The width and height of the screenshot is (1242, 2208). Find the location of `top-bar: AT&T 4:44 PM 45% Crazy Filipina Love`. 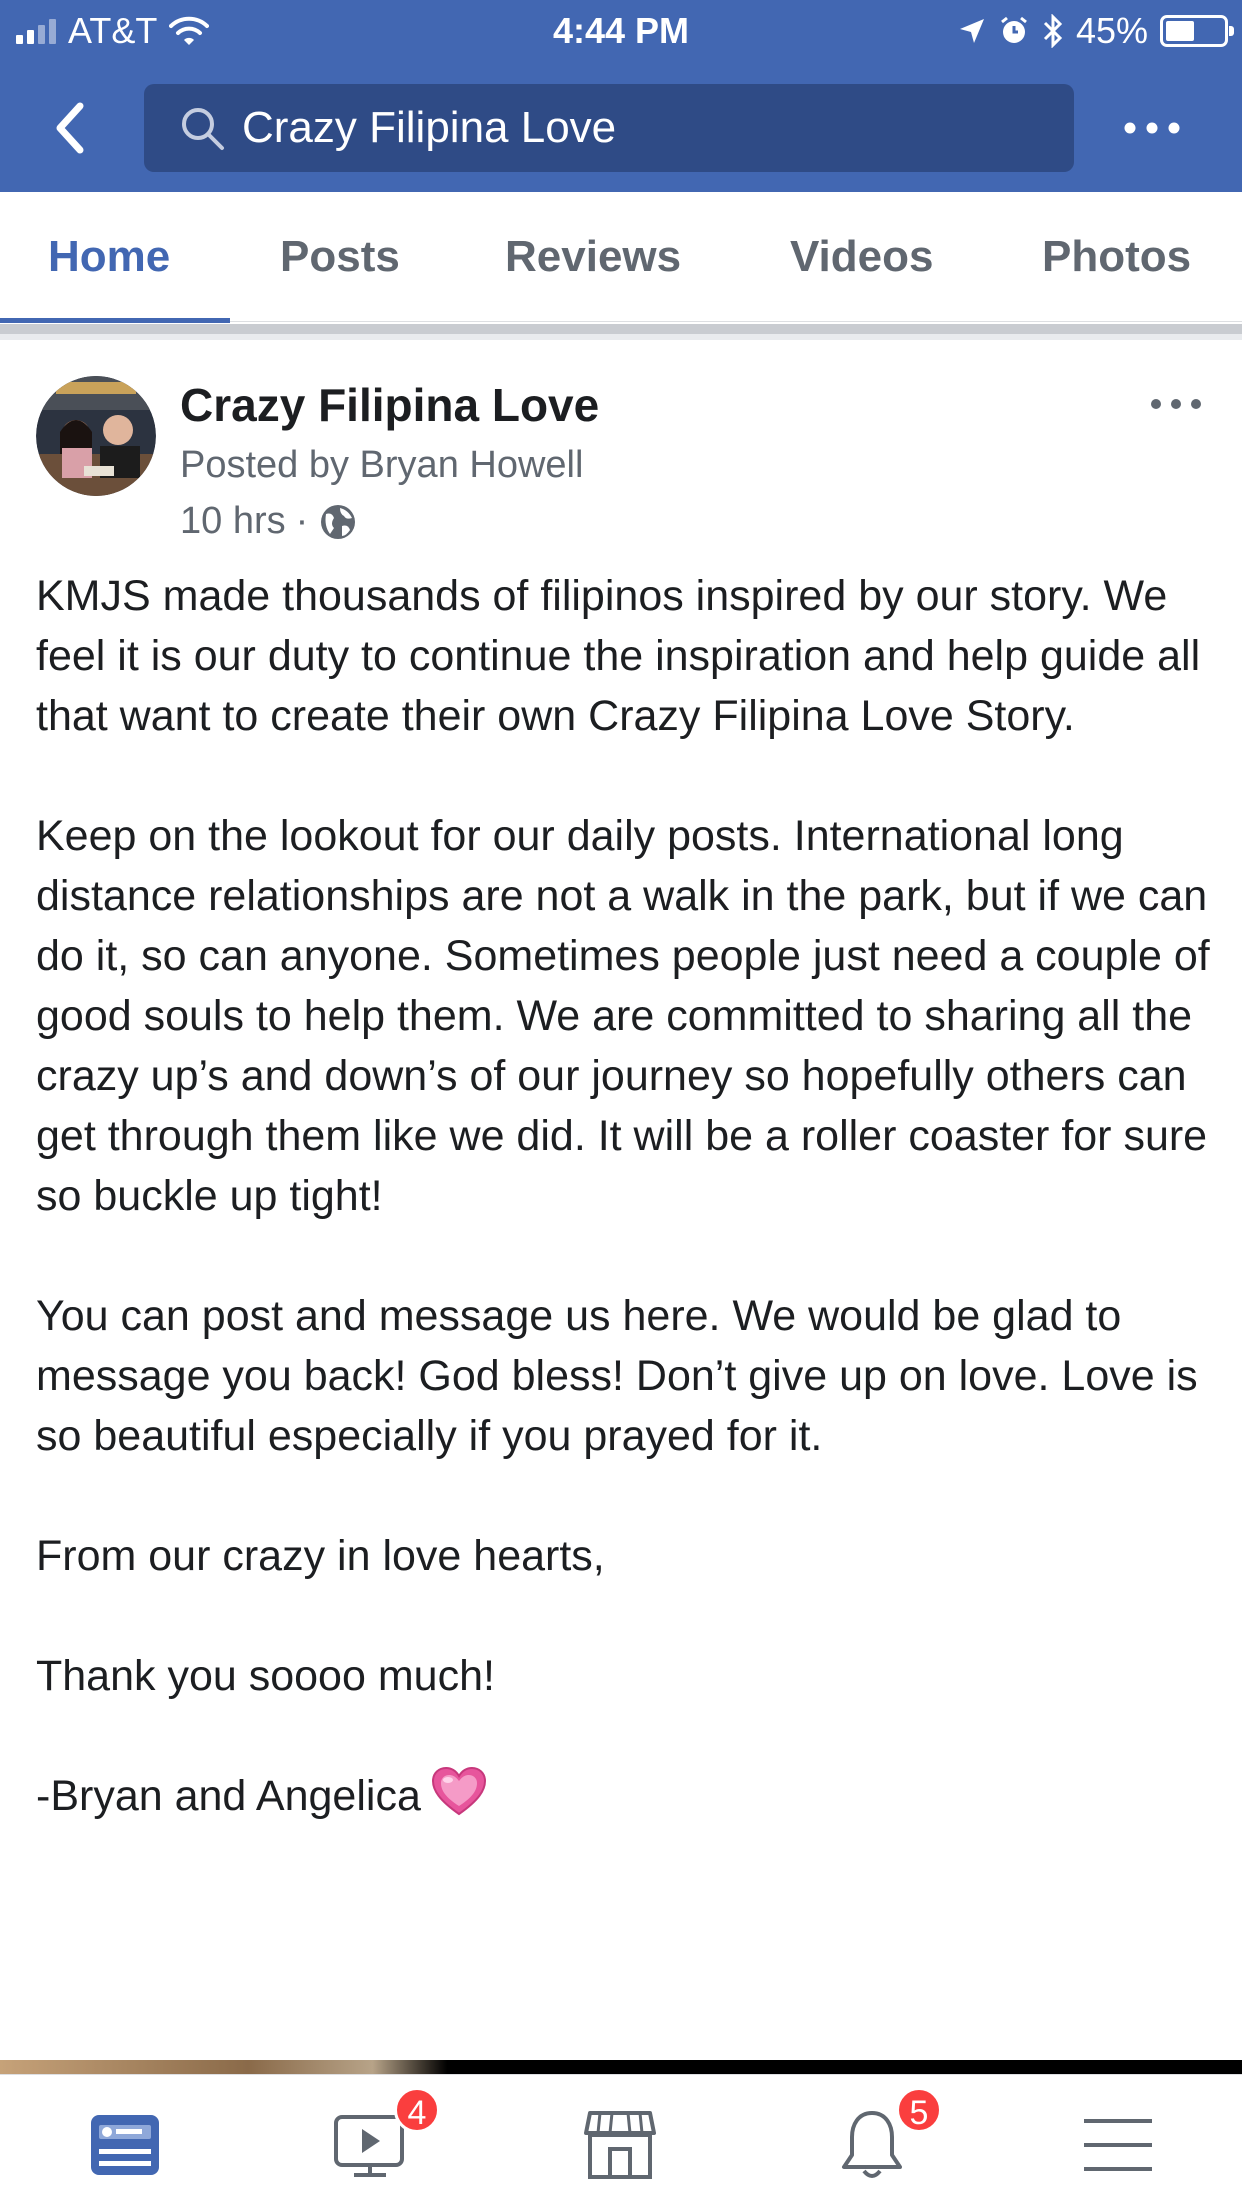

top-bar: AT&T 4:44 PM 45% Crazy Filipina Love is located at coordinates (621, 96).